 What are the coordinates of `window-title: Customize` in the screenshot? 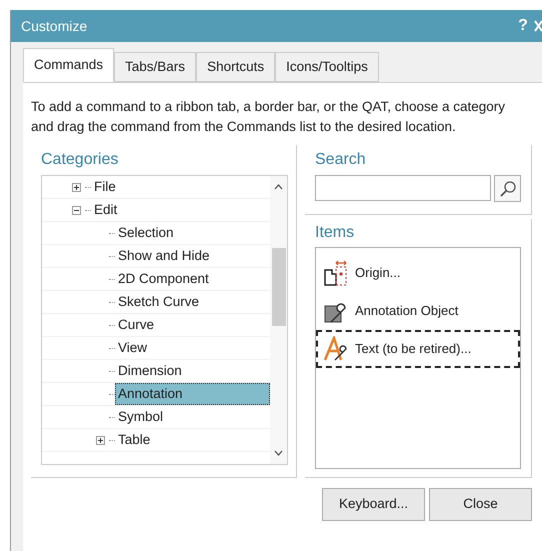 It's located at (54, 26).